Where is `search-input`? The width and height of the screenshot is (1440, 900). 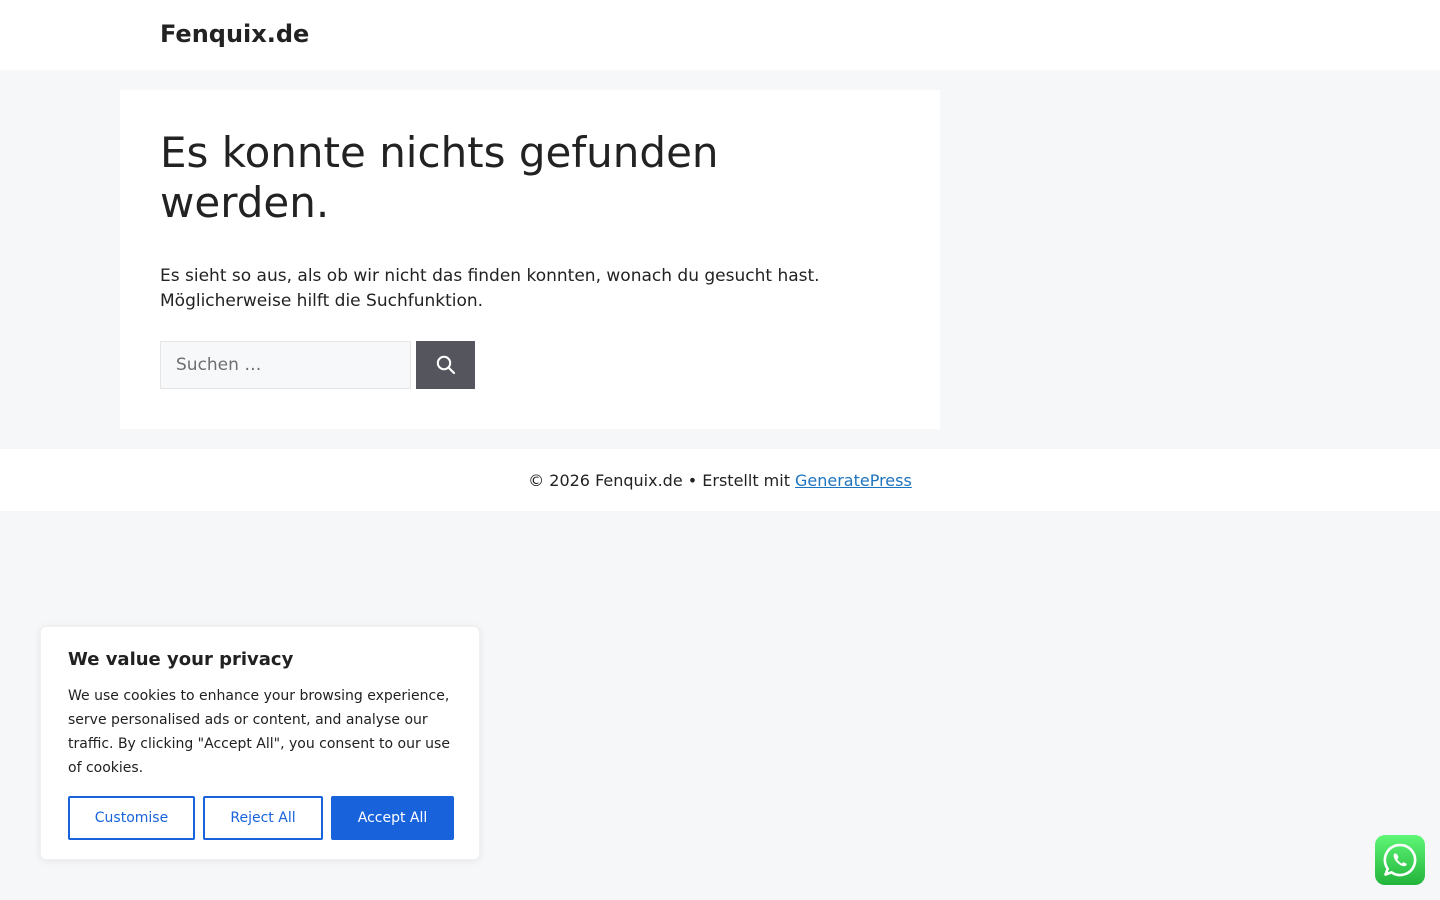 search-input is located at coordinates (285, 365).